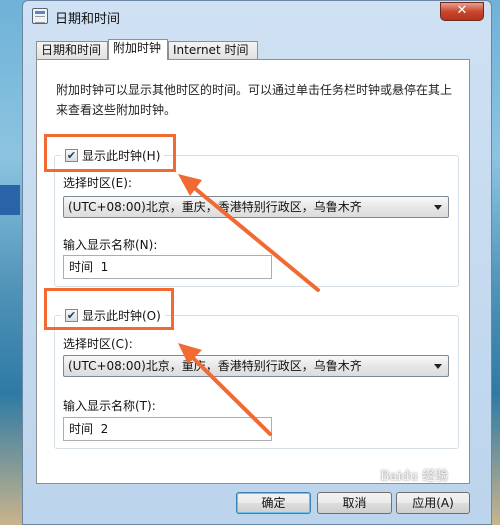 This screenshot has height=525, width=500. What do you see at coordinates (109, 309) in the screenshot?
I see `highlight-box-clock2` at bounding box center [109, 309].